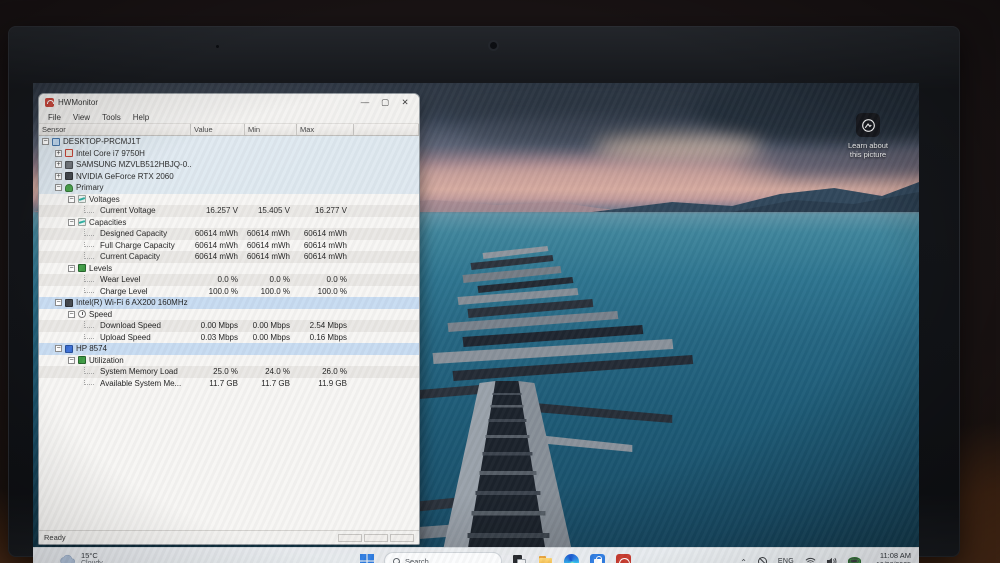 The height and width of the screenshot is (563, 1000). Describe the element at coordinates (800, 555) in the screenshot. I see `system-tray: ⌃ ENG` at that location.